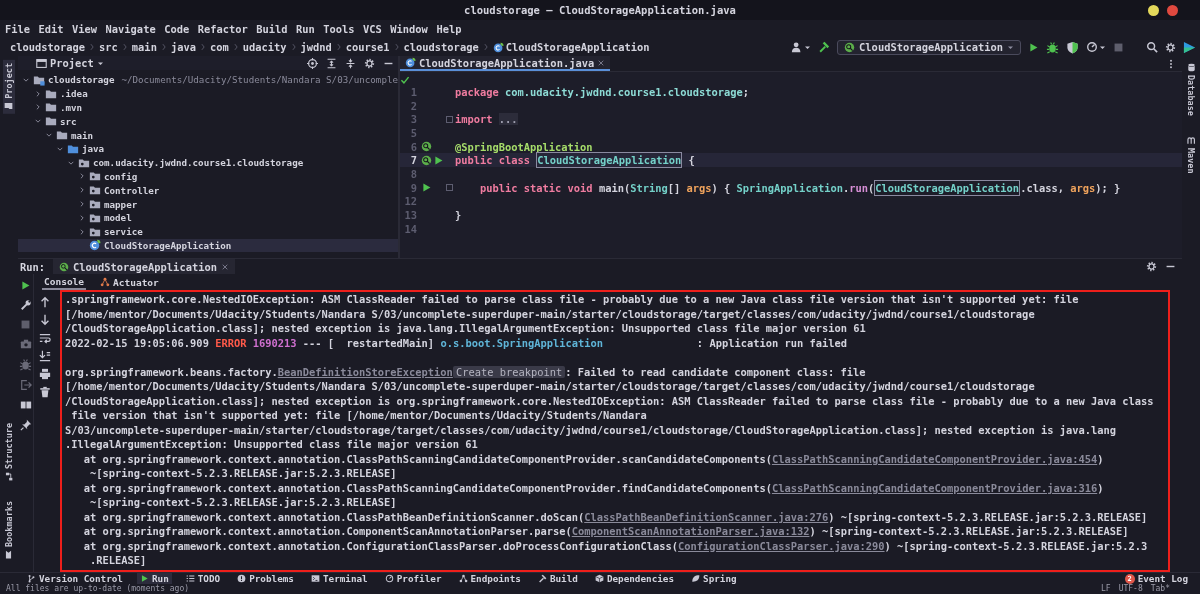 The image size is (1200, 594). I want to click on tool-window-button: Endpoints, so click(489, 578).